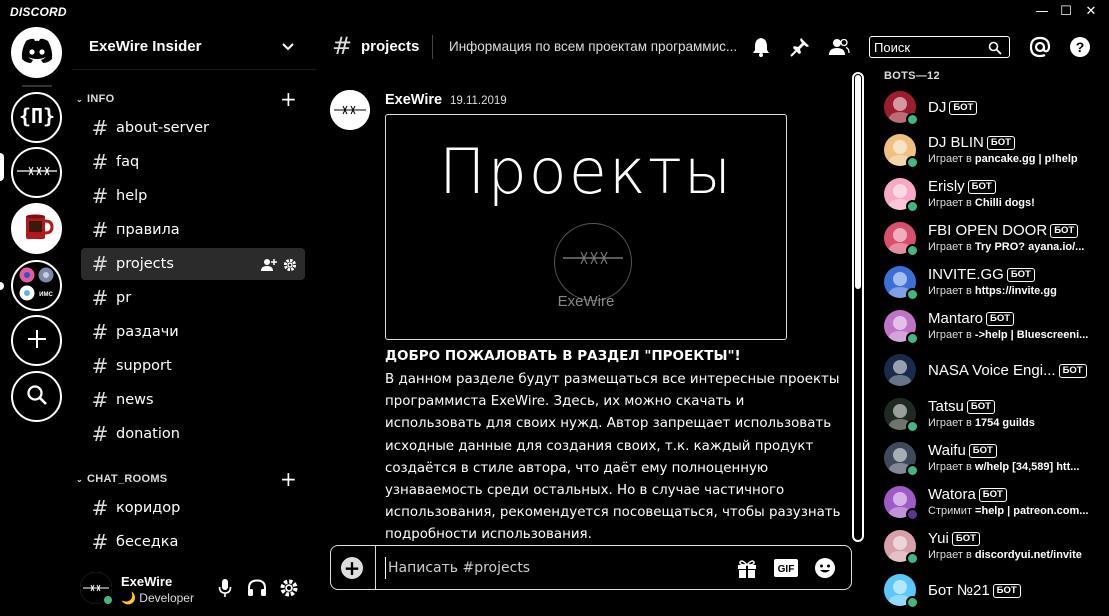  Describe the element at coordinates (563, 356) in the screenshot. I see `message-heading: ДОБРО ПОЖАЛОВАТЬ В РАЗДЕЛ "ПРОЕКТЫ"!` at that location.